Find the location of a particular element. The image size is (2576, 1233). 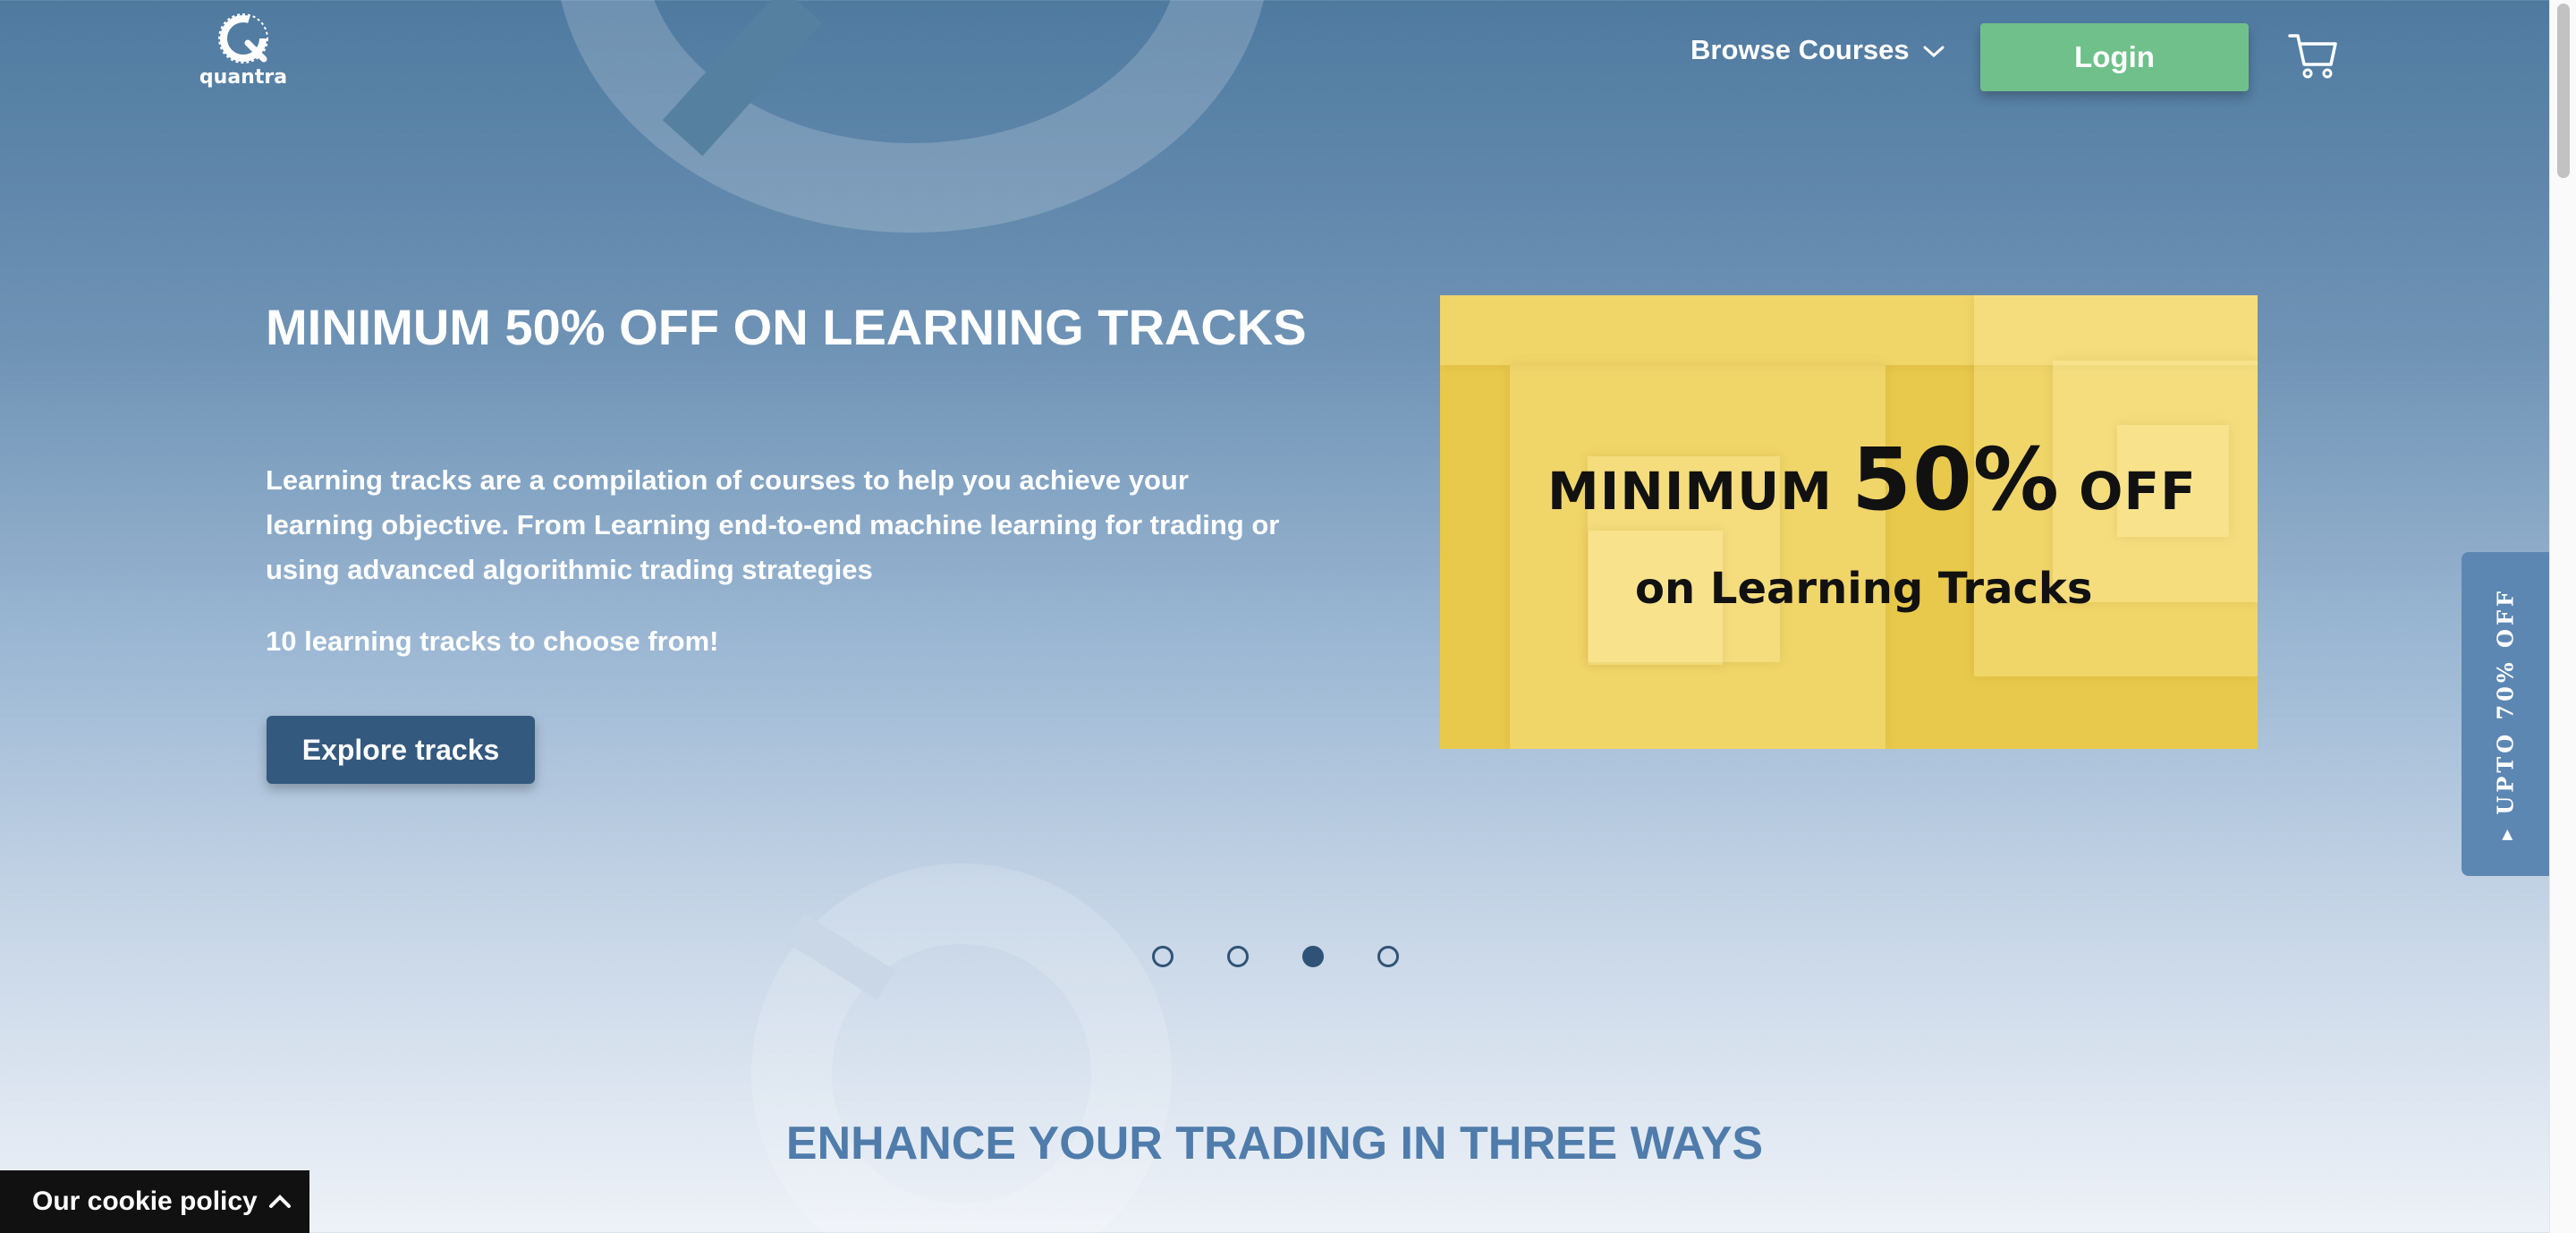

banner-off-text: OFF is located at coordinates (2138, 491).